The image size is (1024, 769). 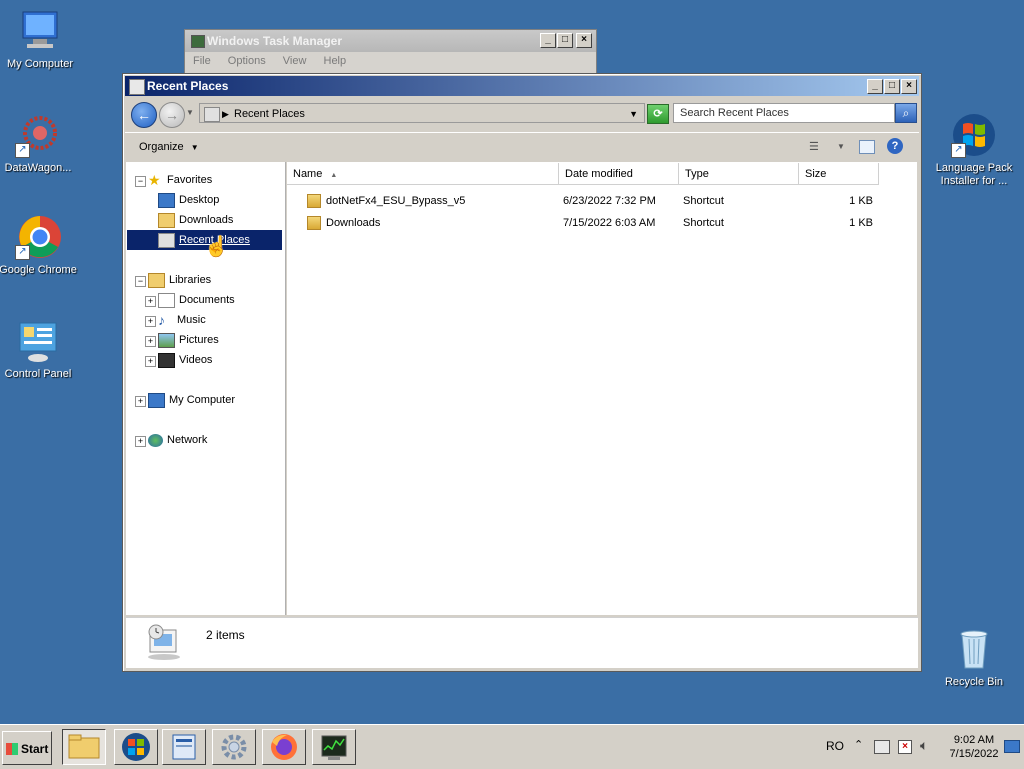 I want to click on taskbar-windows-button, so click(x=136, y=747).